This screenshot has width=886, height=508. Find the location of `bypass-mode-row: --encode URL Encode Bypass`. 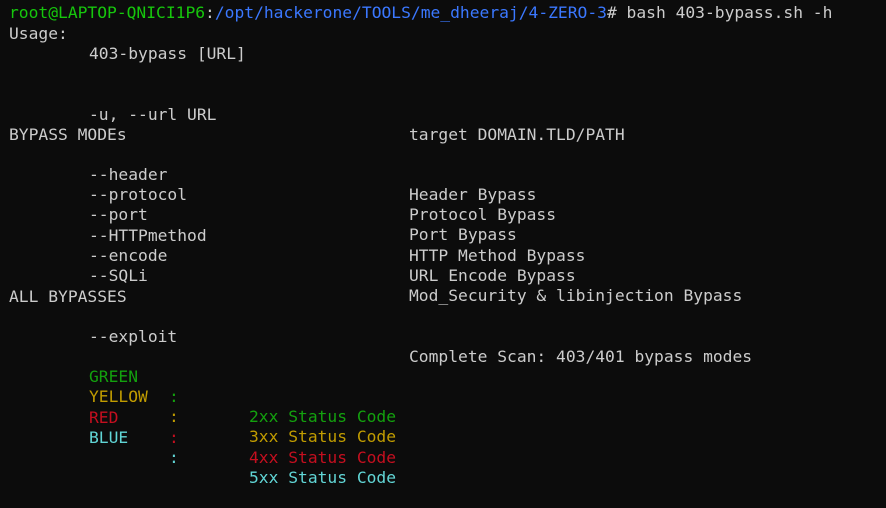

bypass-mode-row: --encode URL Encode Bypass is located at coordinates (443, 255).